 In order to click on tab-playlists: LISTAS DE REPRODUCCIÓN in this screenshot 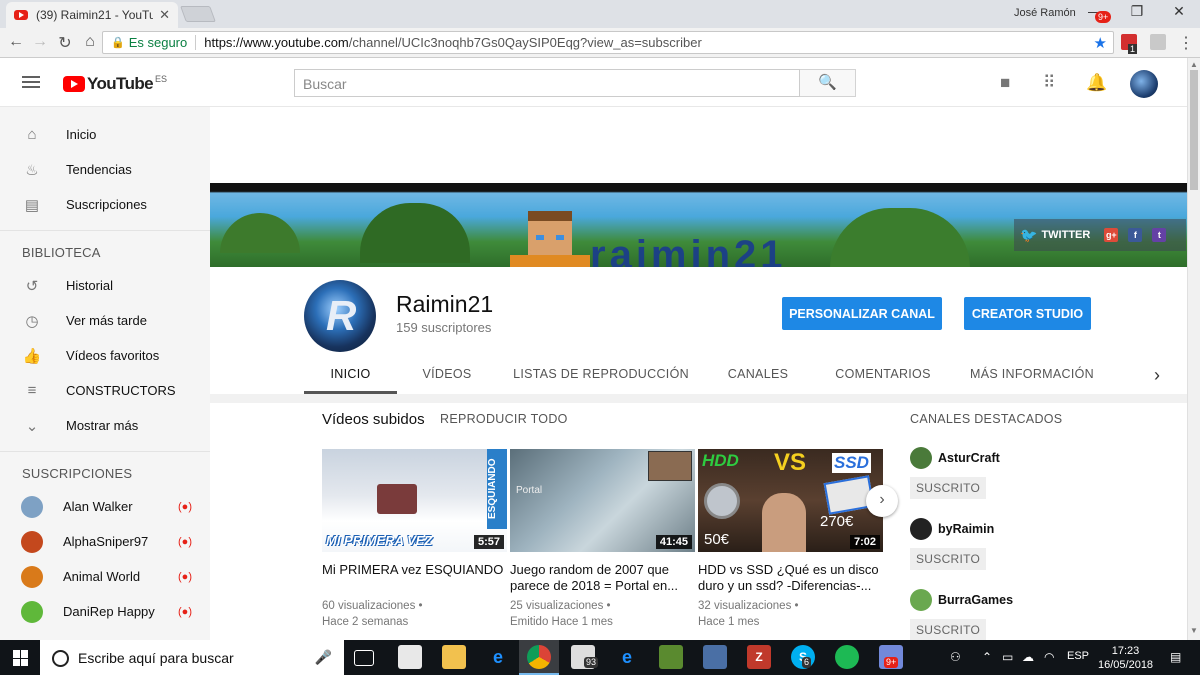, I will do `click(601, 374)`.